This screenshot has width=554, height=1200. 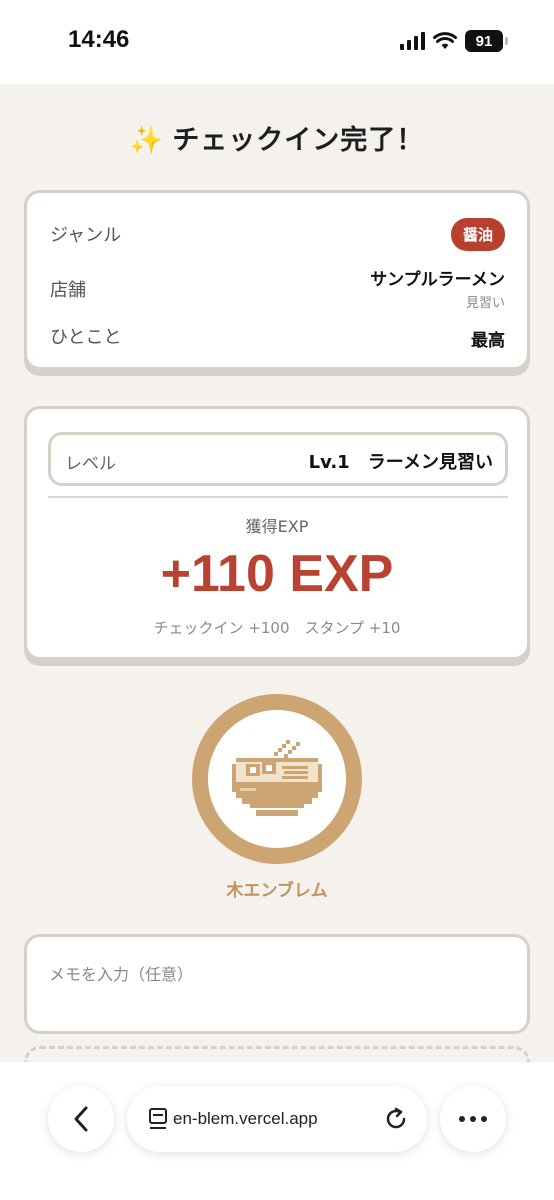 I want to click on emblem-name: 木エンブレム, so click(x=277, y=891).